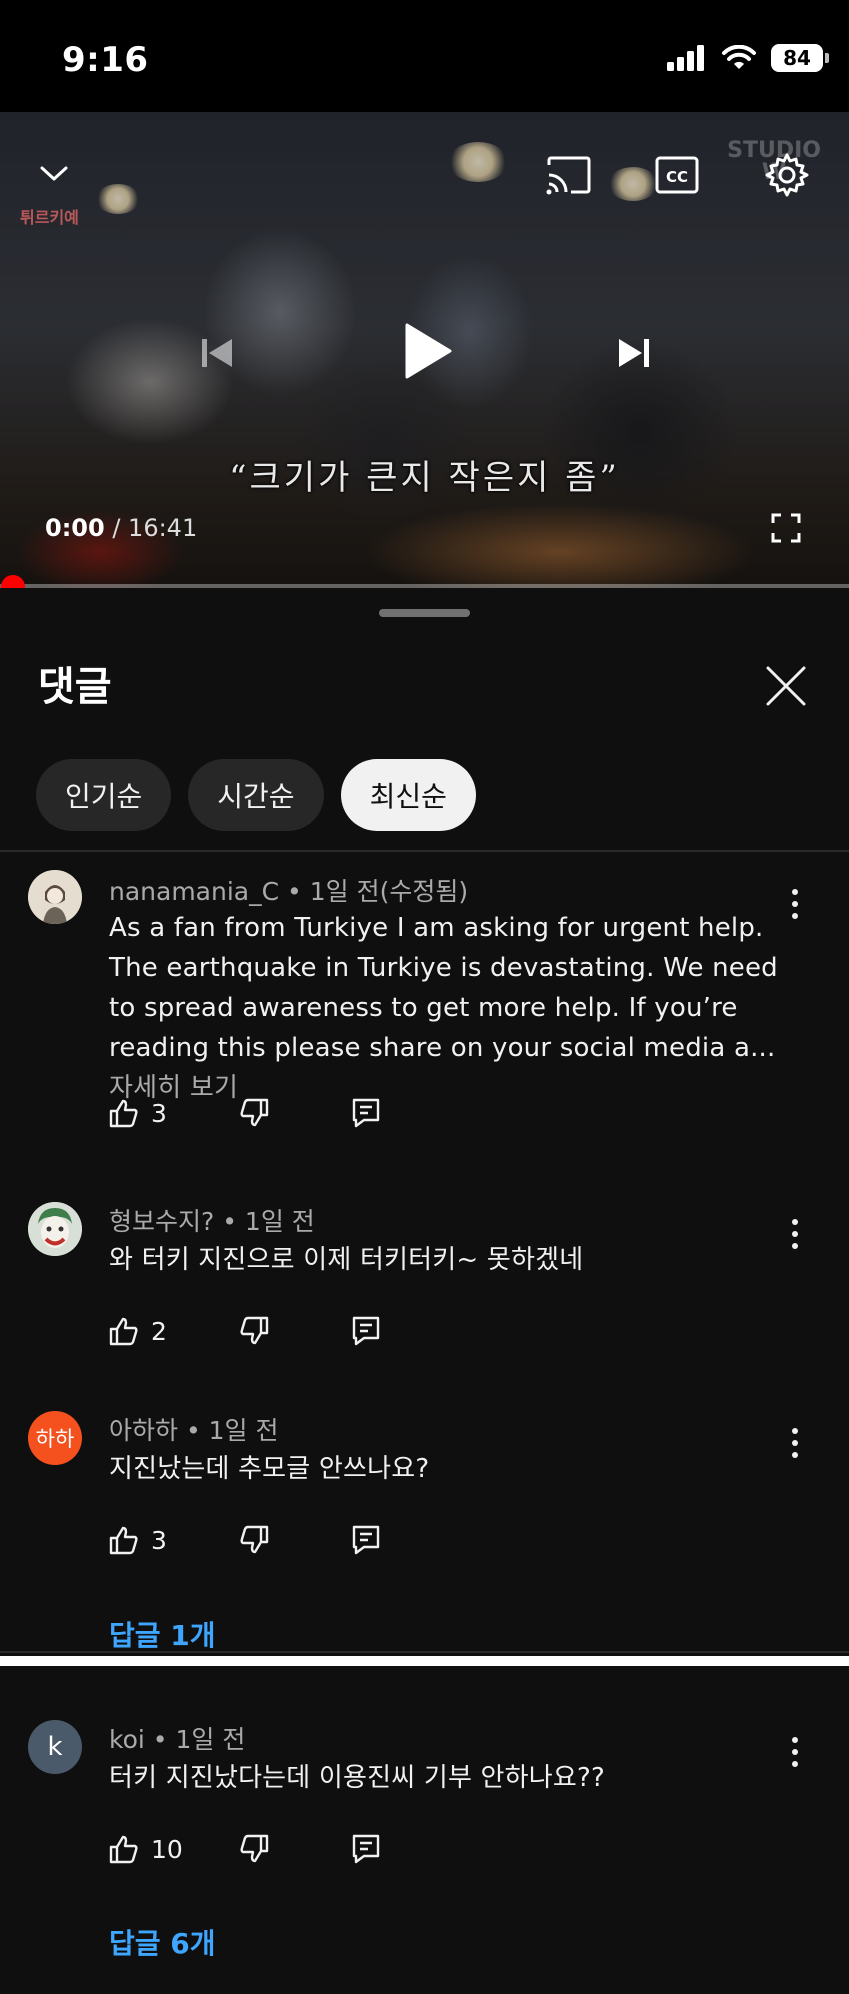 Image resolution: width=849 pixels, height=1994 pixels. Describe the element at coordinates (685, 58) in the screenshot. I see `cellular-signal-icon` at that location.